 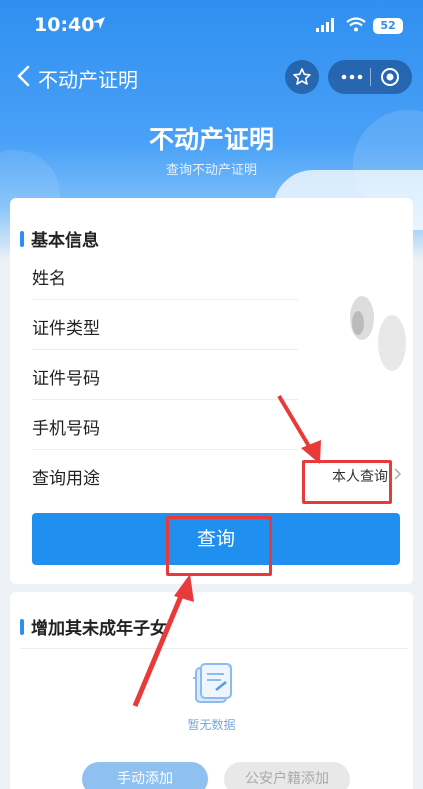 What do you see at coordinates (378, 333) in the screenshot?
I see `ink-wash-decoration` at bounding box center [378, 333].